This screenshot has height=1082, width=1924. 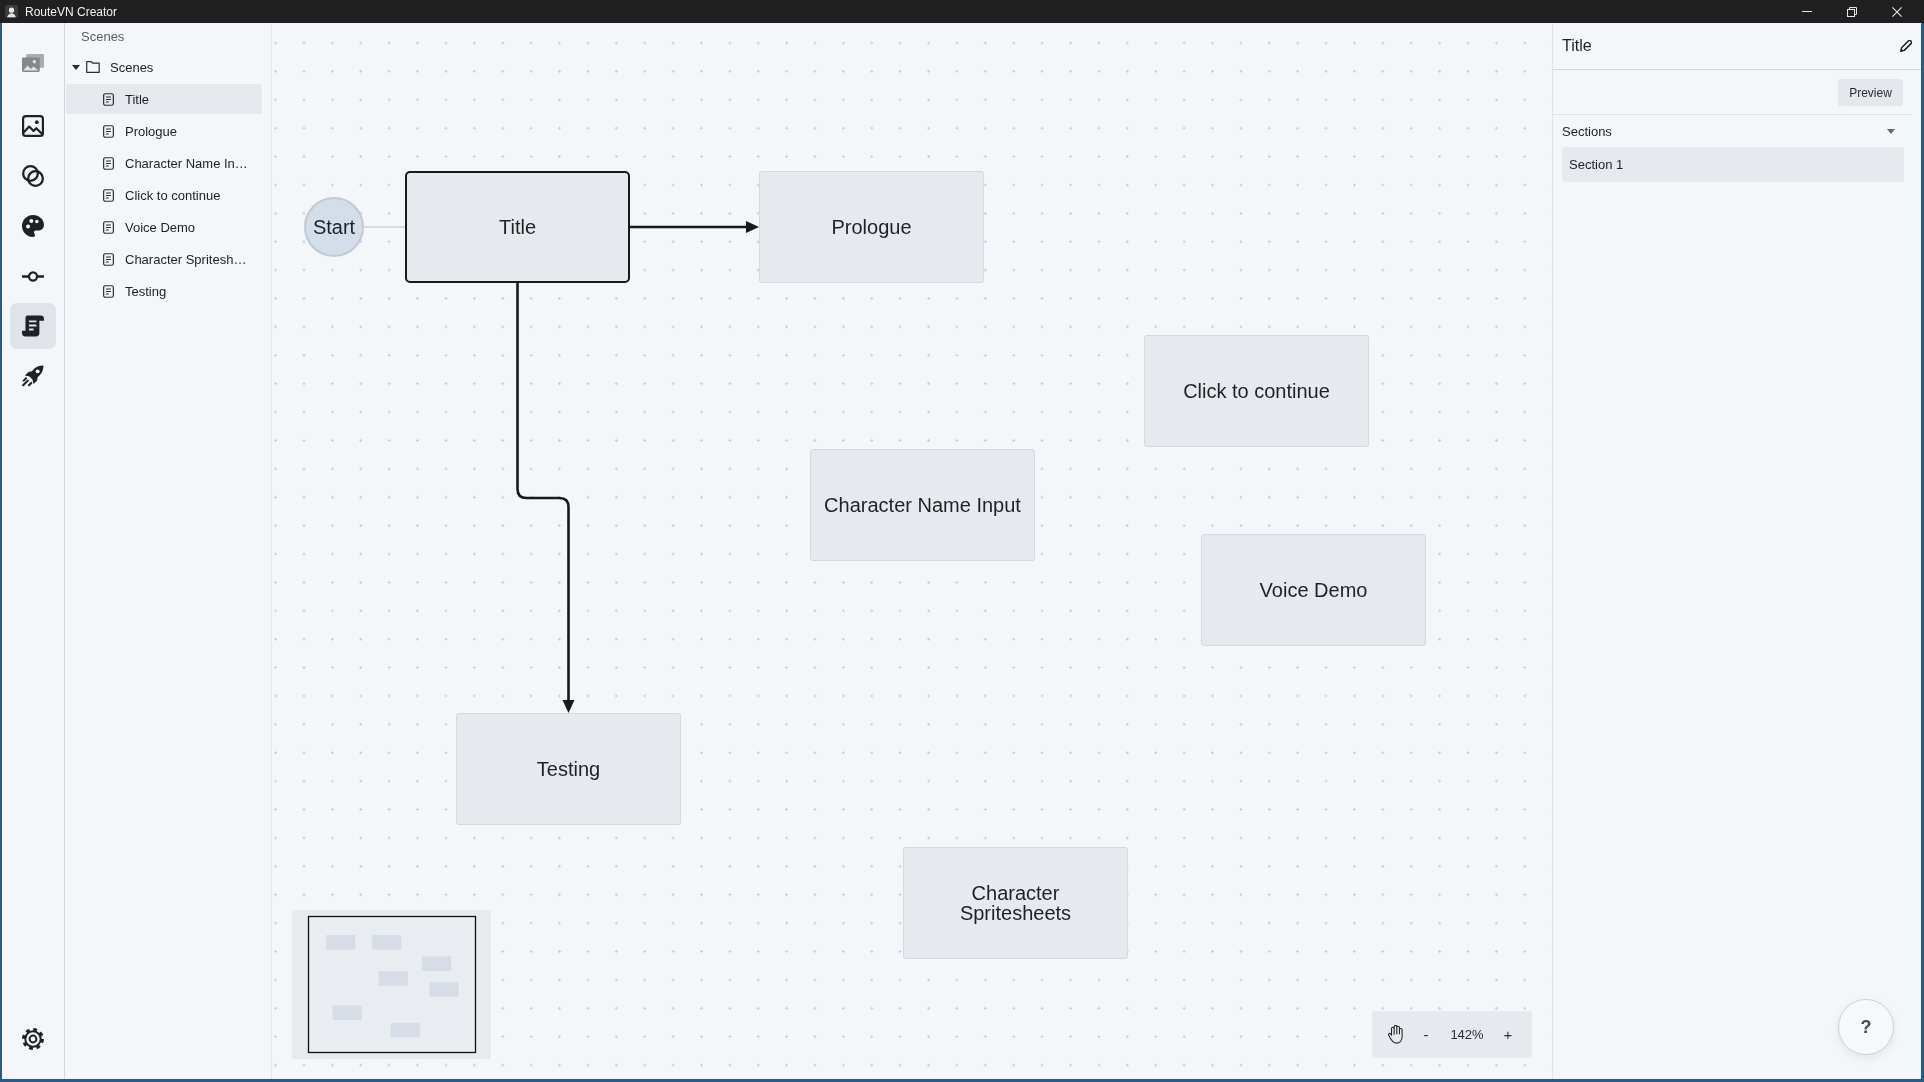 I want to click on tree-item: Click to continue, so click(x=164, y=195).